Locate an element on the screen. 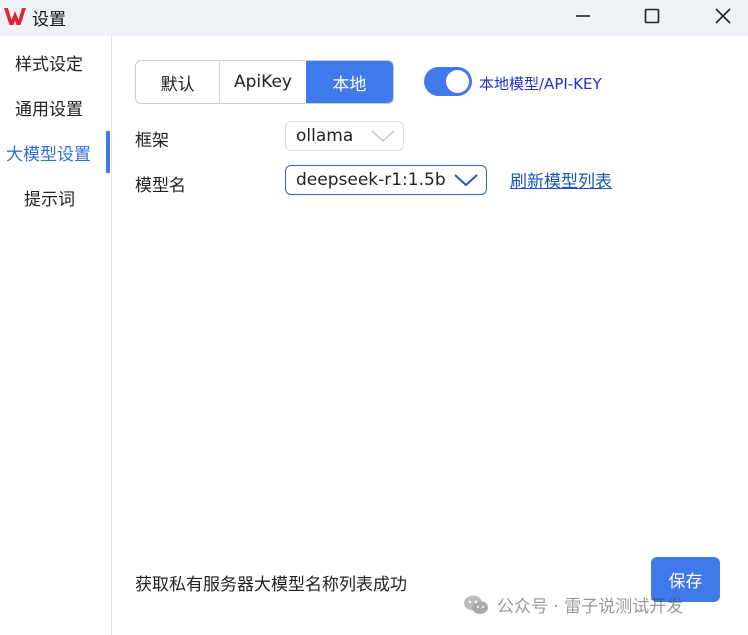 The width and height of the screenshot is (748, 635). sidebar-item-label: 提示词 is located at coordinates (49, 200).